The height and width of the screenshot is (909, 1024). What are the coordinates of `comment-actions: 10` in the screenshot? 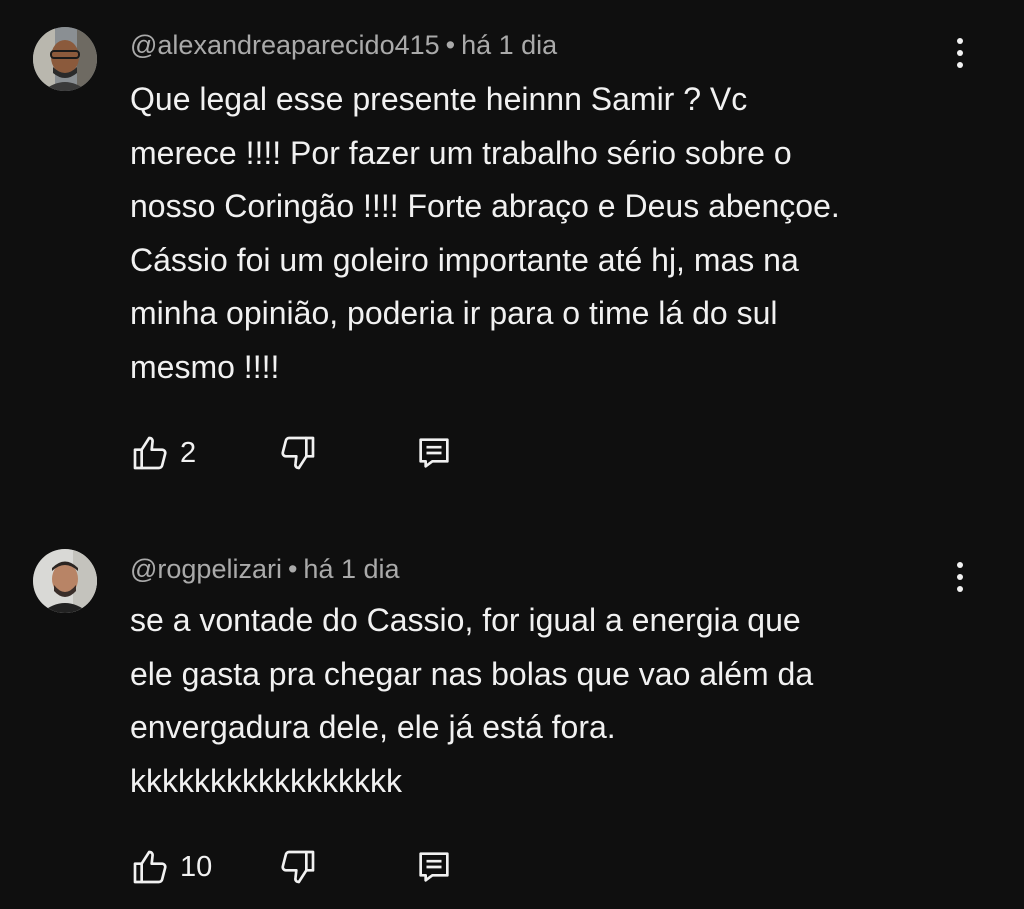 It's located at (310, 867).